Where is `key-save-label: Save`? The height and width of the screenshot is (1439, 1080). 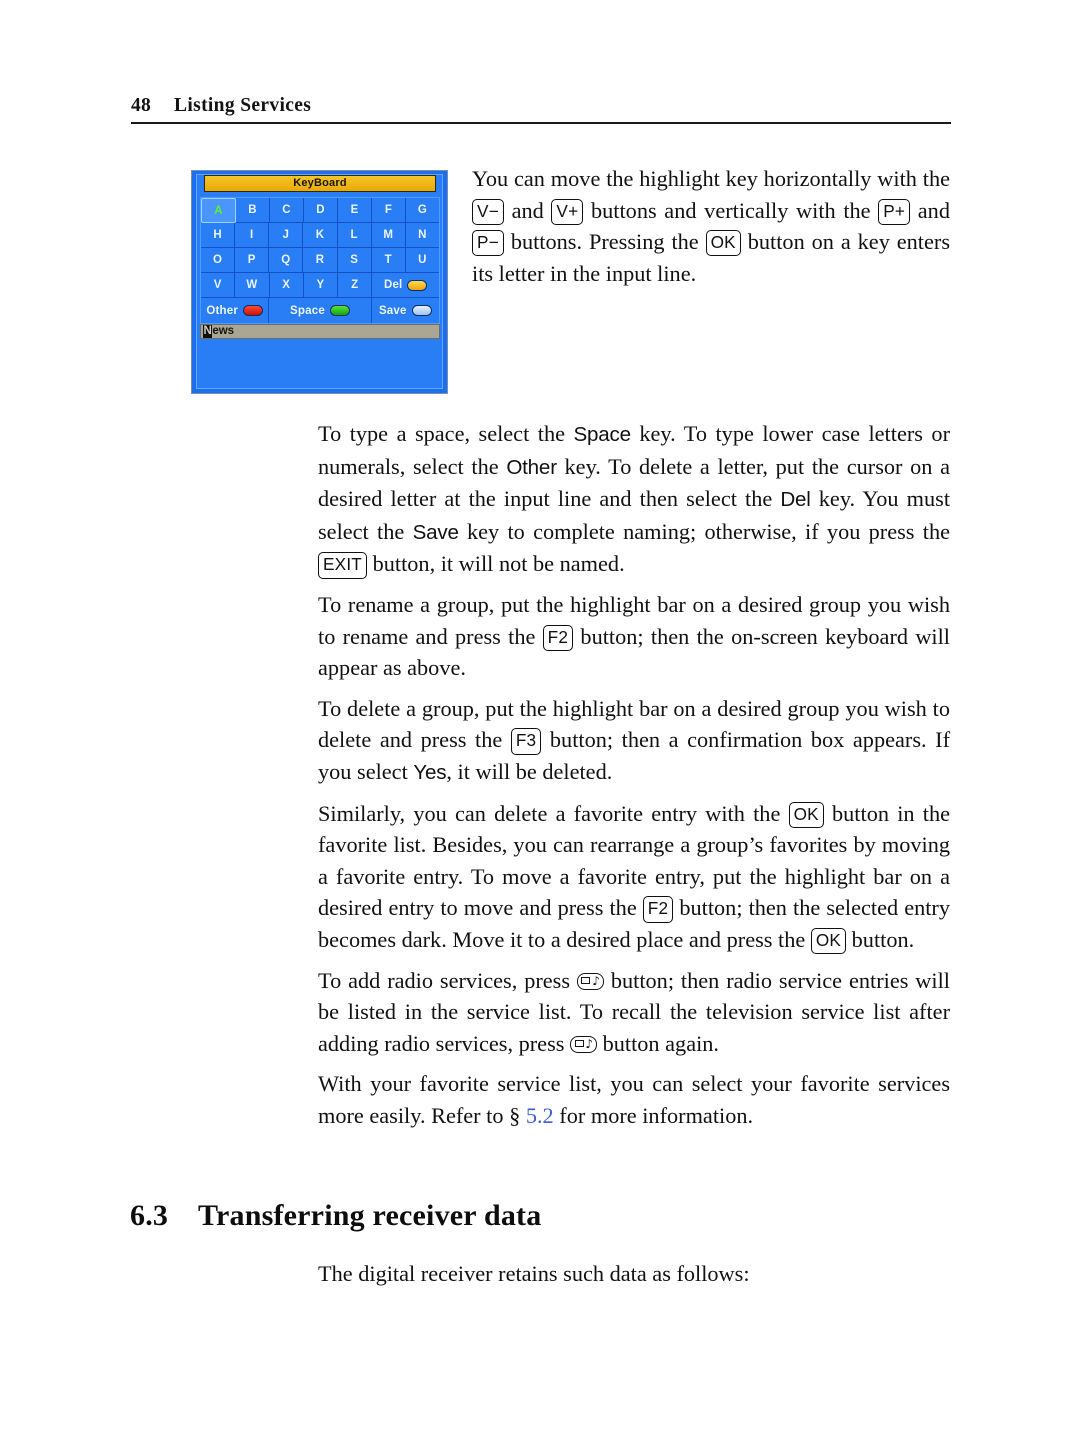
key-save-label: Save is located at coordinates (392, 310).